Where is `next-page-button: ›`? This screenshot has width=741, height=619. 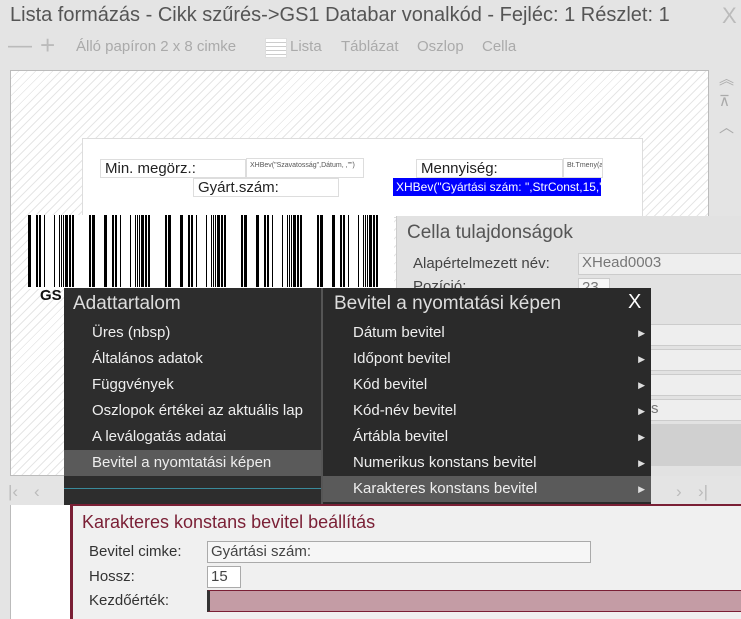 next-page-button: › is located at coordinates (679, 492).